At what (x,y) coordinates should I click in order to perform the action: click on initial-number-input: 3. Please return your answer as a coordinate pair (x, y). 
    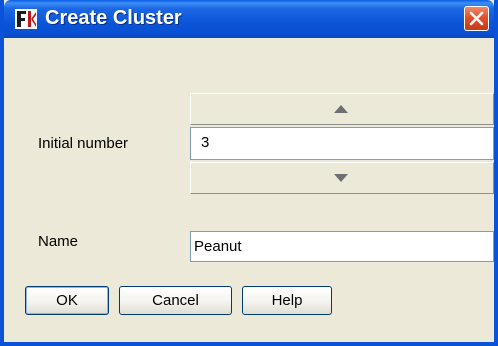
    Looking at the image, I should click on (342, 143).